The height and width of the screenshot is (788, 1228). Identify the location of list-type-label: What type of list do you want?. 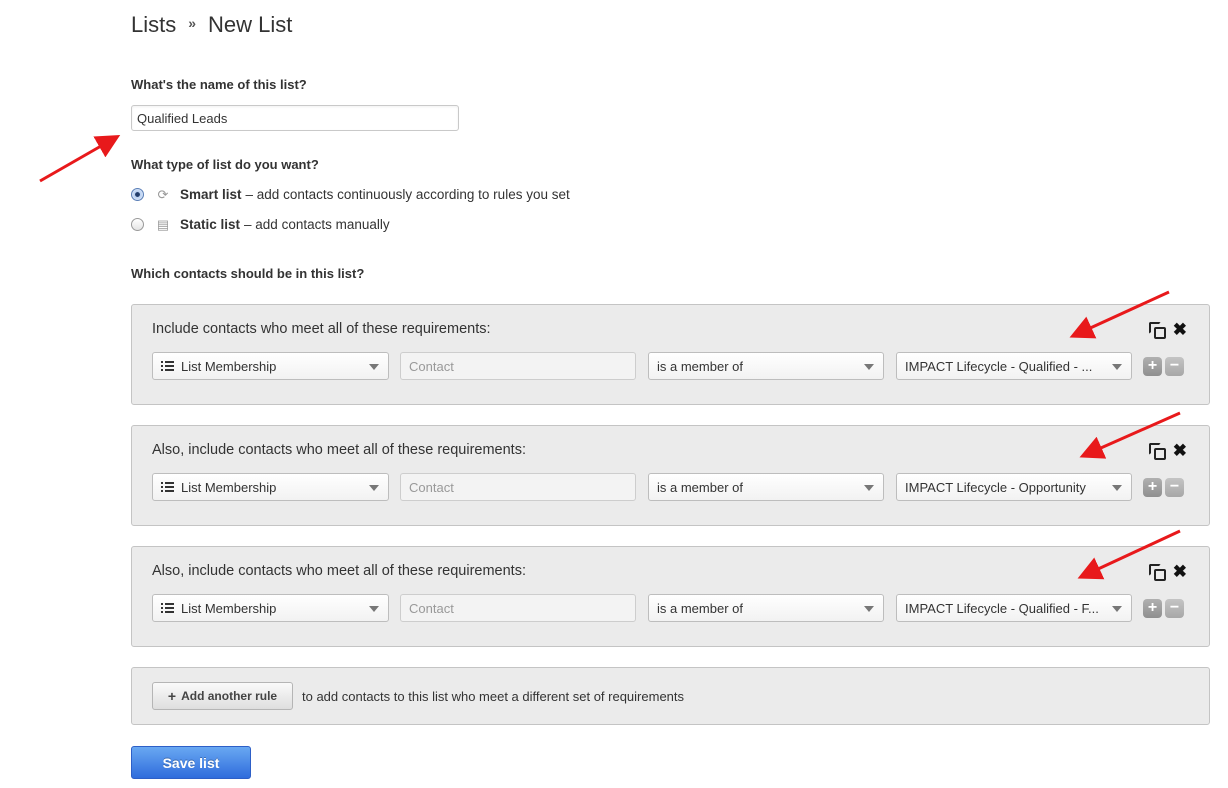
(225, 164).